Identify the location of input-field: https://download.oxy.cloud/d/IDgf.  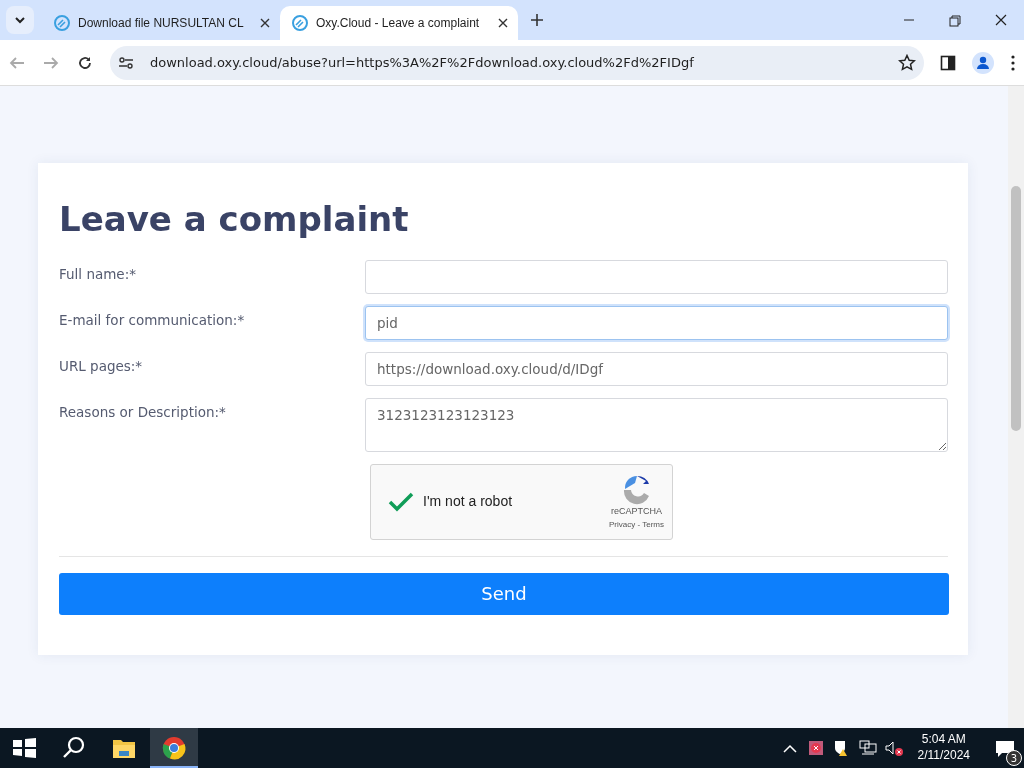
(656, 368).